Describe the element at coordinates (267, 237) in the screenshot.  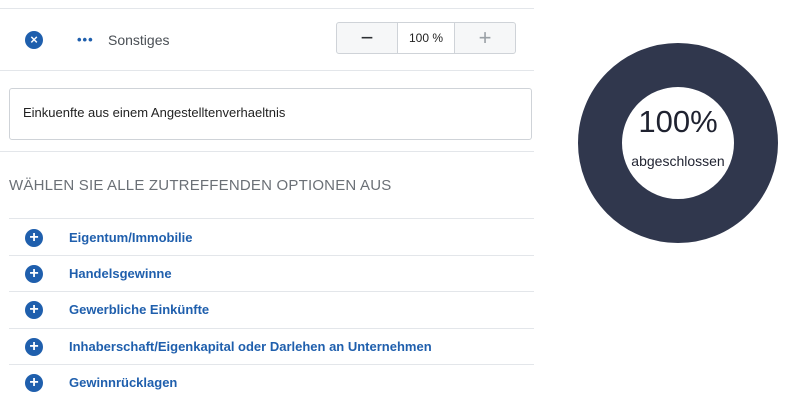
I see `option-eigentum: + Eigentum/Immobilie` at that location.